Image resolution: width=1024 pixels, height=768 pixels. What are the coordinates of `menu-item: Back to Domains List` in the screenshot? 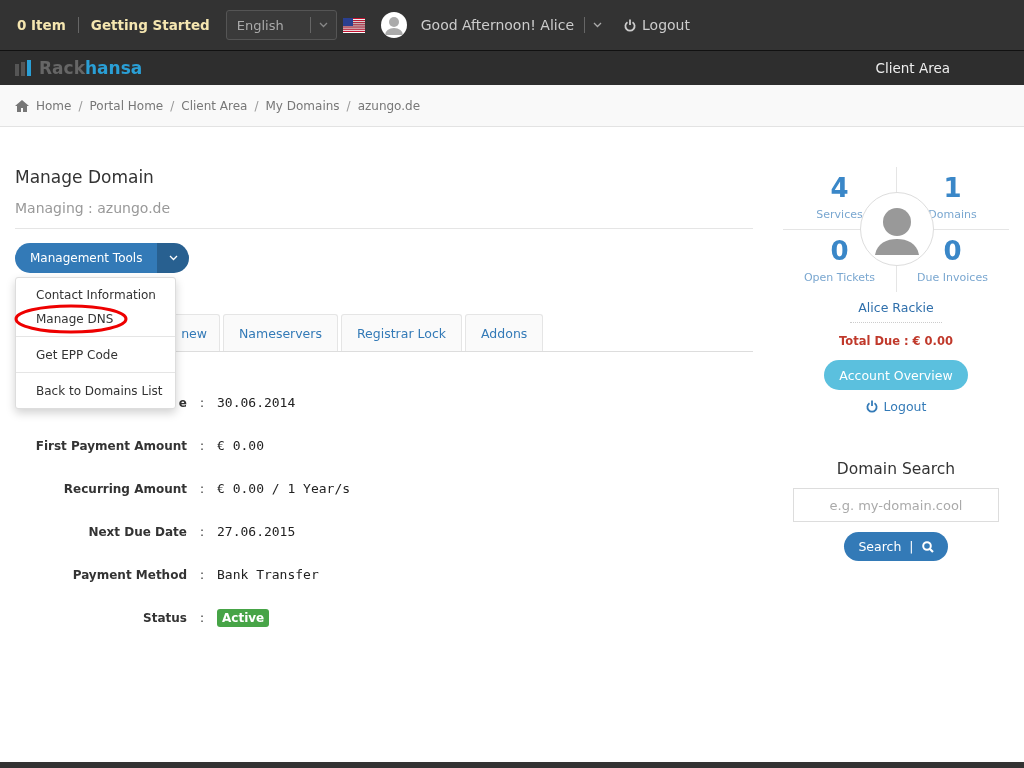 It's located at (95, 387).